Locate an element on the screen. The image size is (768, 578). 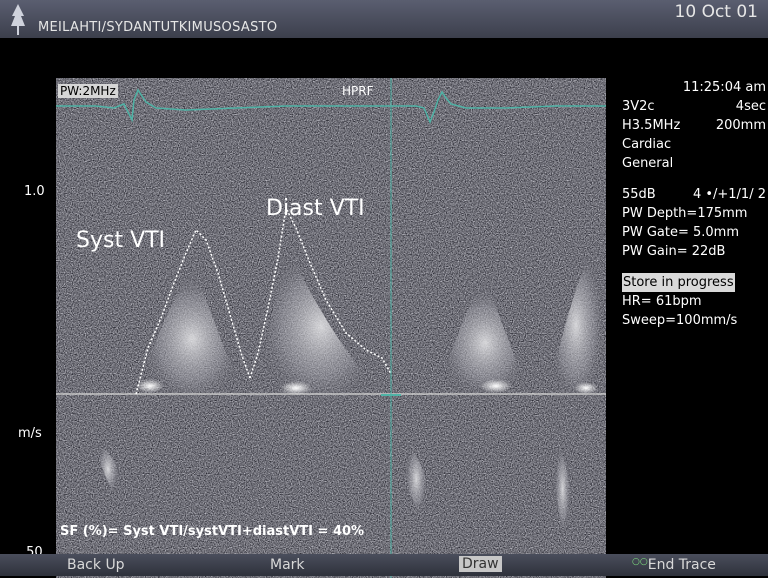
time-row: 11:25:04 am is located at coordinates (694, 87).